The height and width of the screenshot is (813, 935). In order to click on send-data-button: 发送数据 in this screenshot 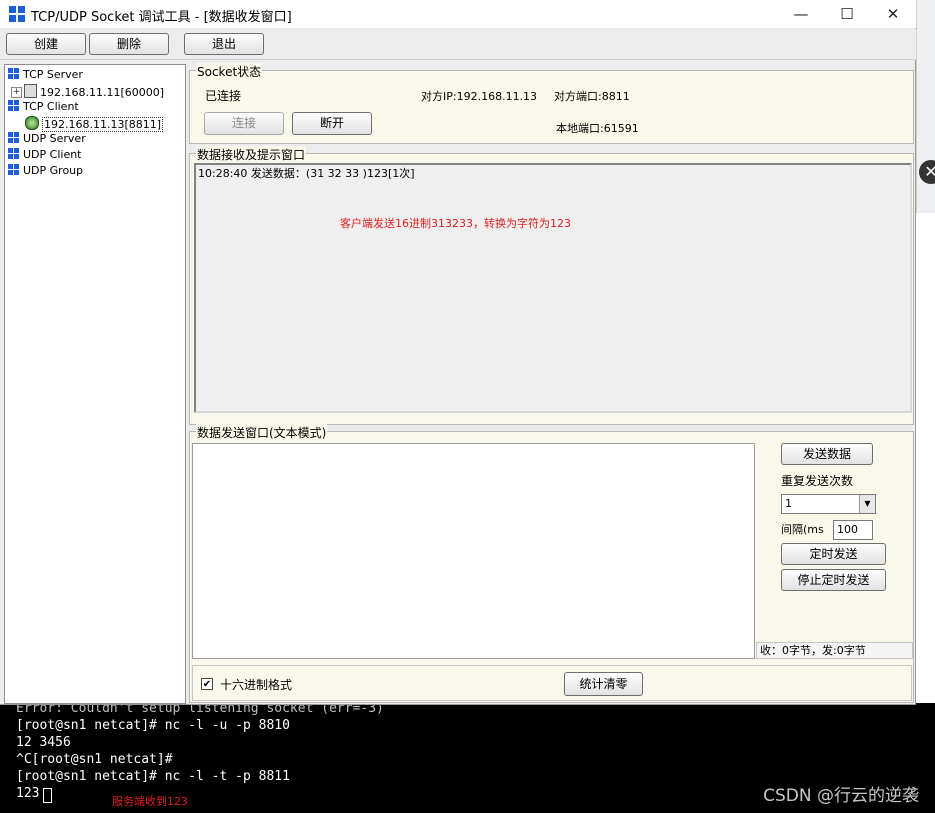, I will do `click(827, 454)`.